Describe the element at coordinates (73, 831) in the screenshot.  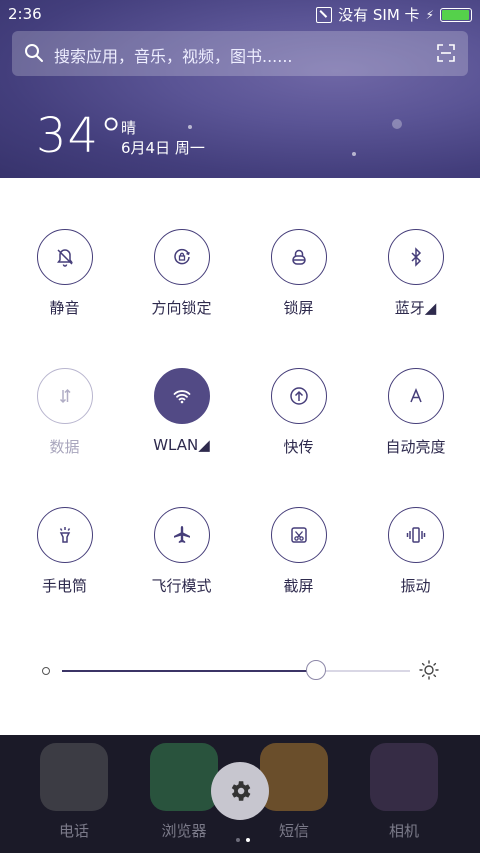
I see `app-label: 电话` at that location.